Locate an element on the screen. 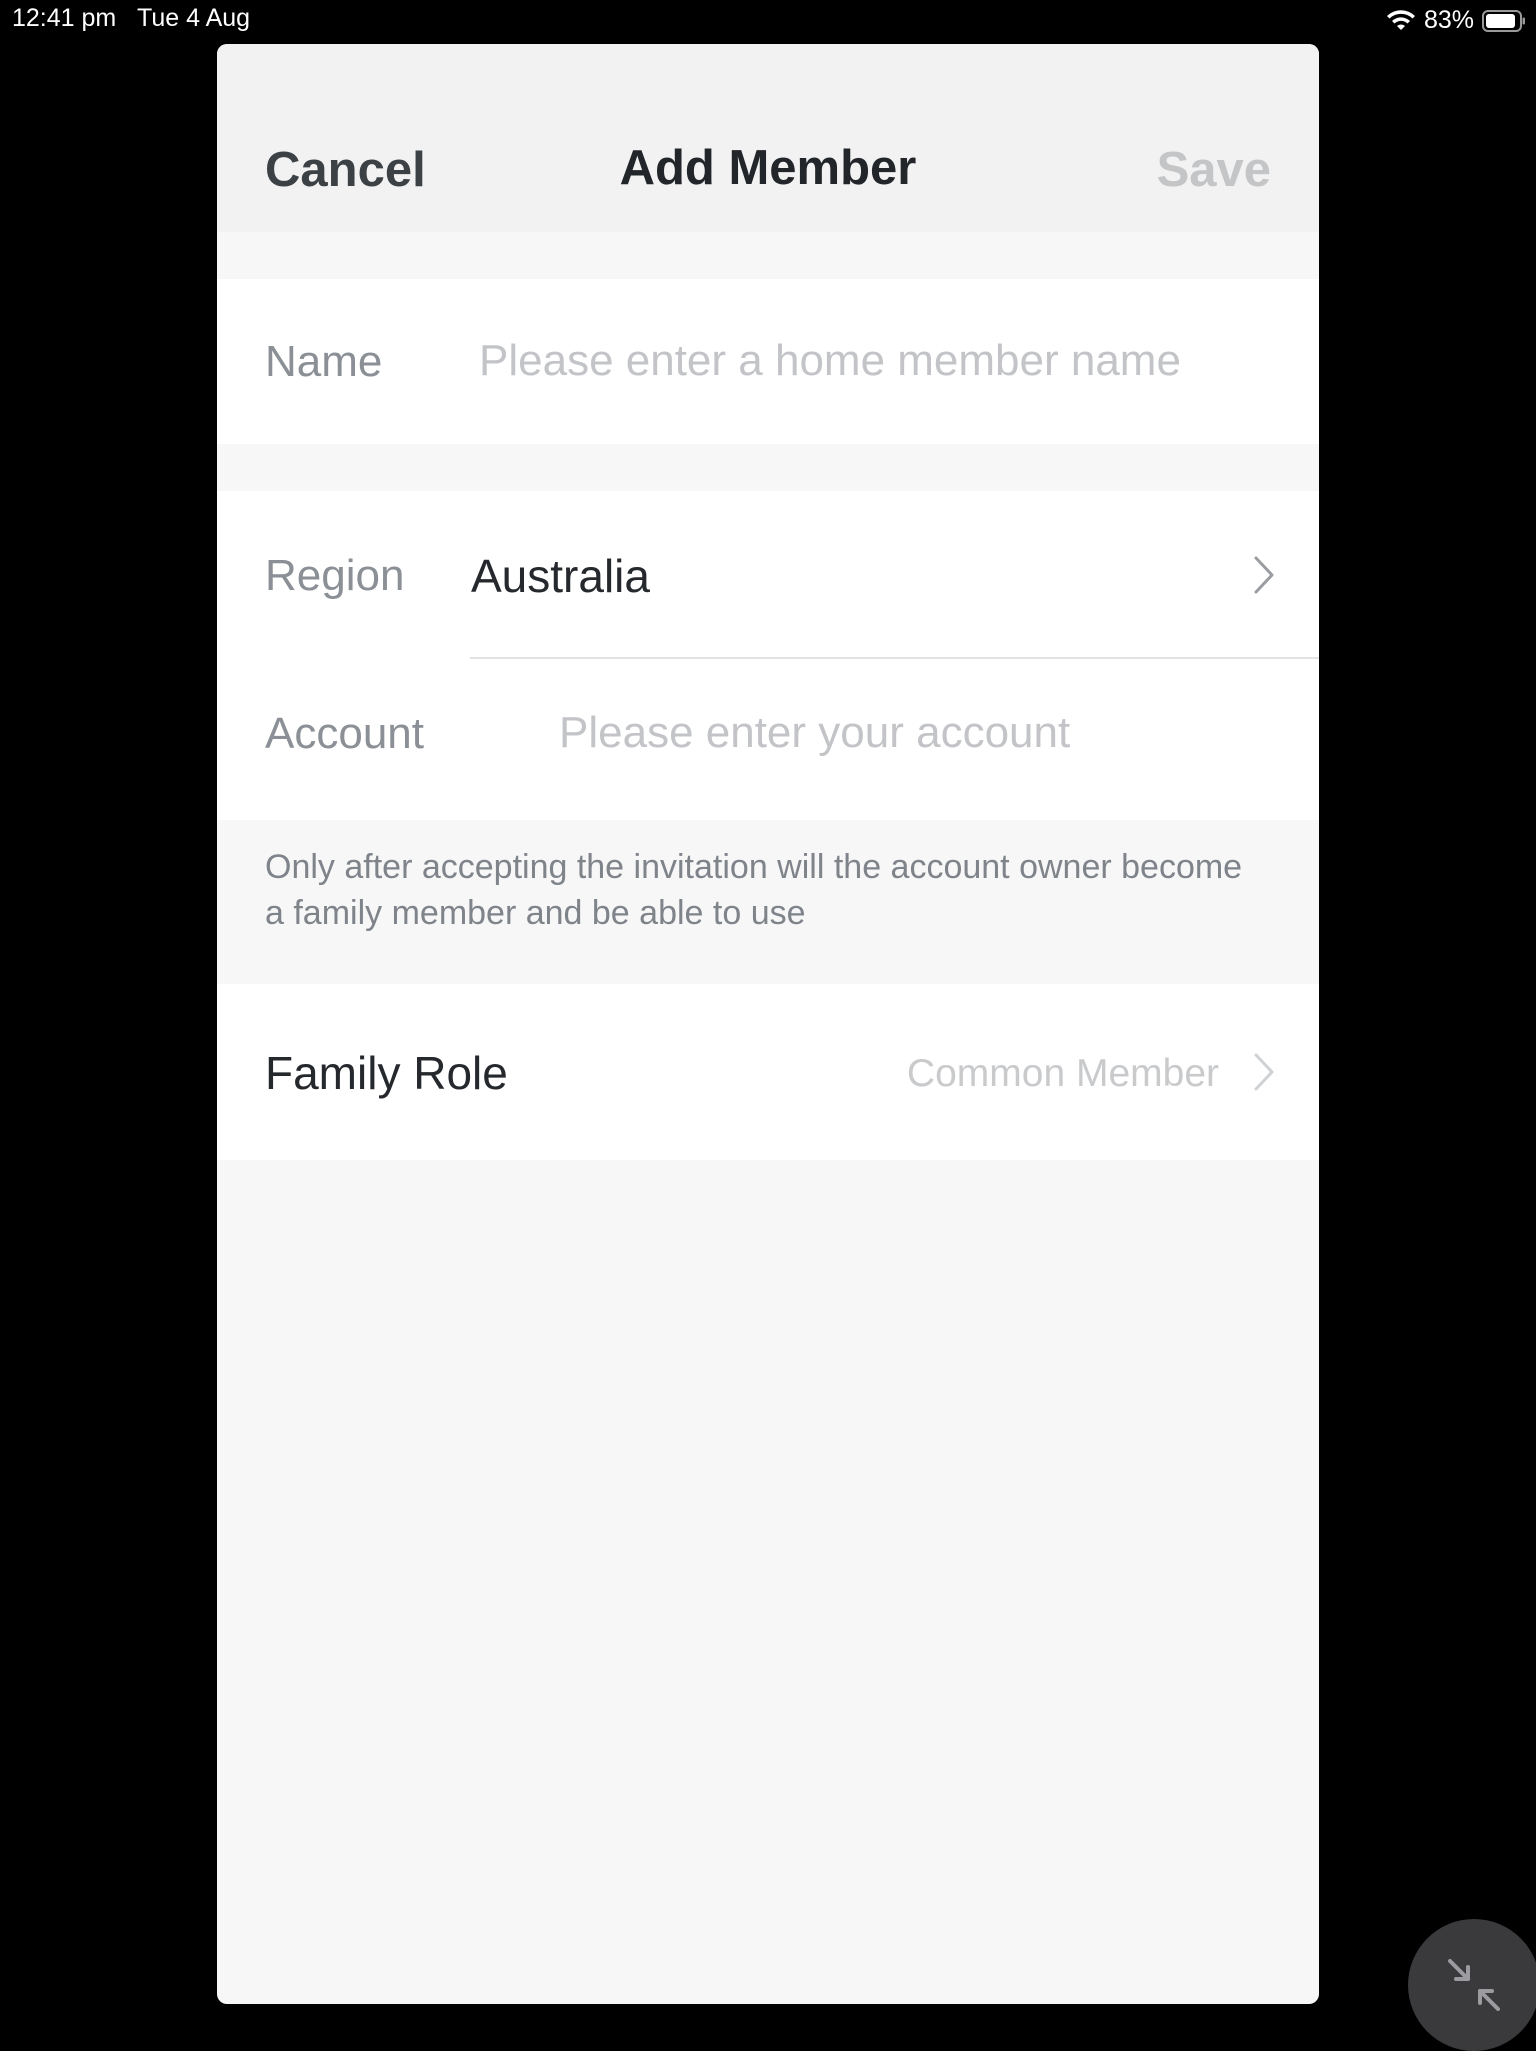 The width and height of the screenshot is (1536, 2051). family-role-label: Family Role is located at coordinates (386, 1073).